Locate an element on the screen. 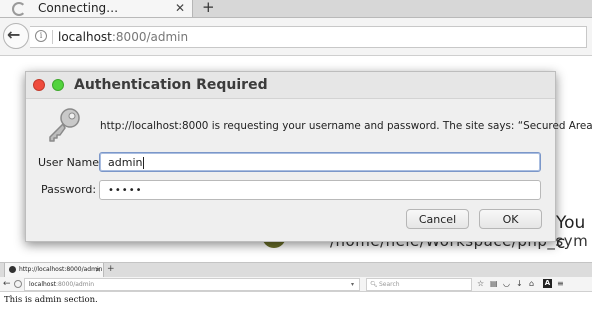  cancel-button: Cancel is located at coordinates (437, 219).